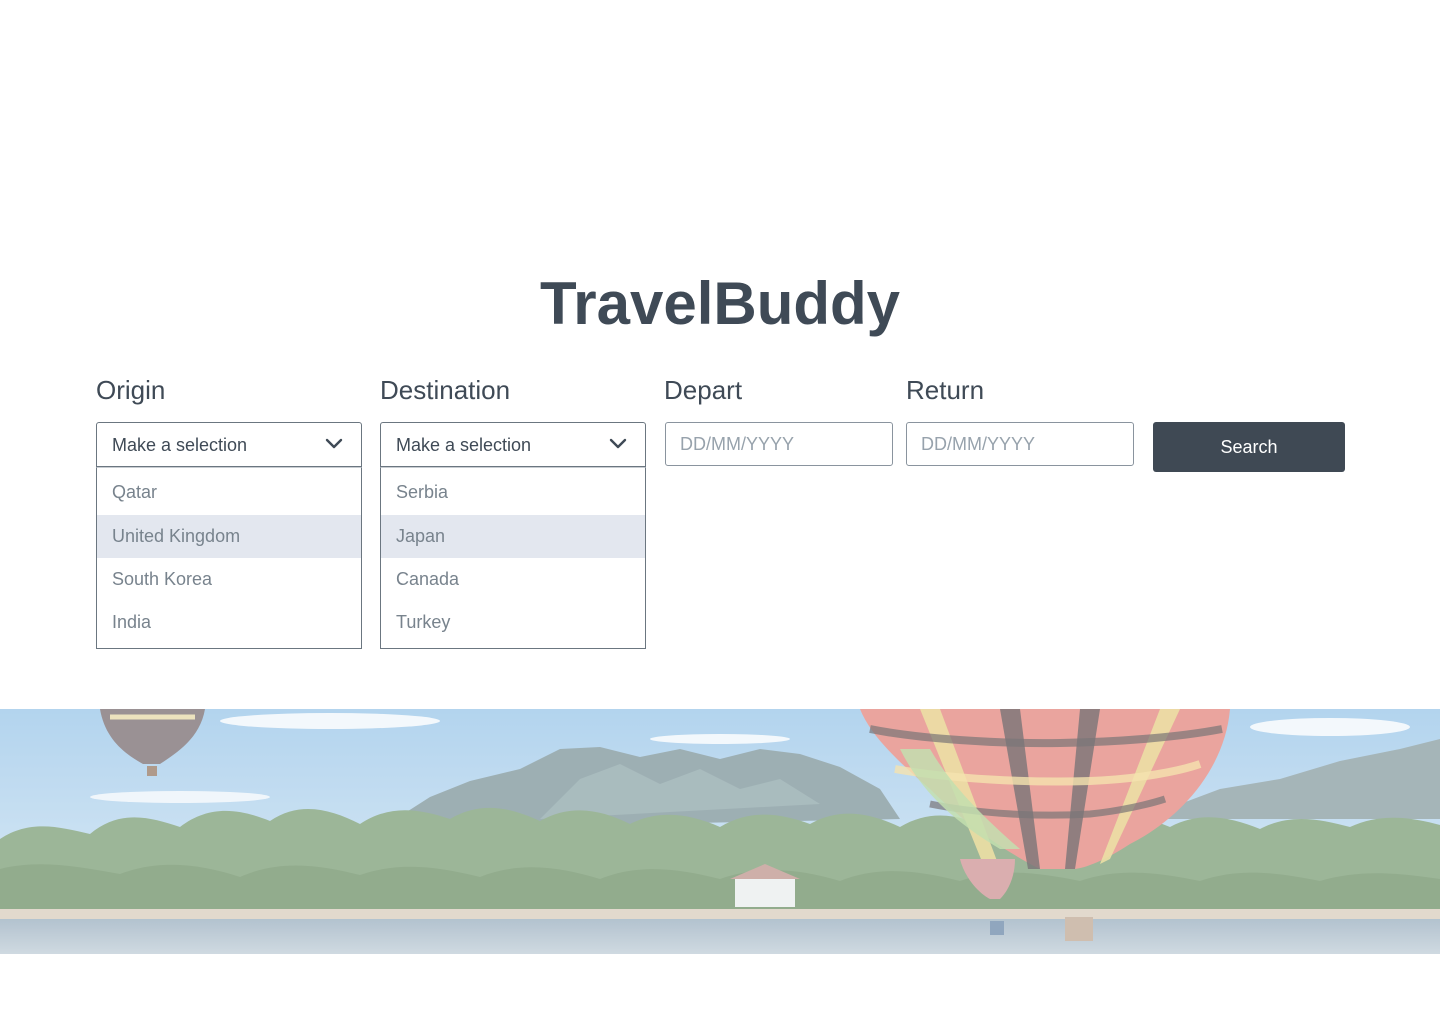 This screenshot has width=1440, height=1020. Describe the element at coordinates (945, 390) in the screenshot. I see `return-label: Return` at that location.